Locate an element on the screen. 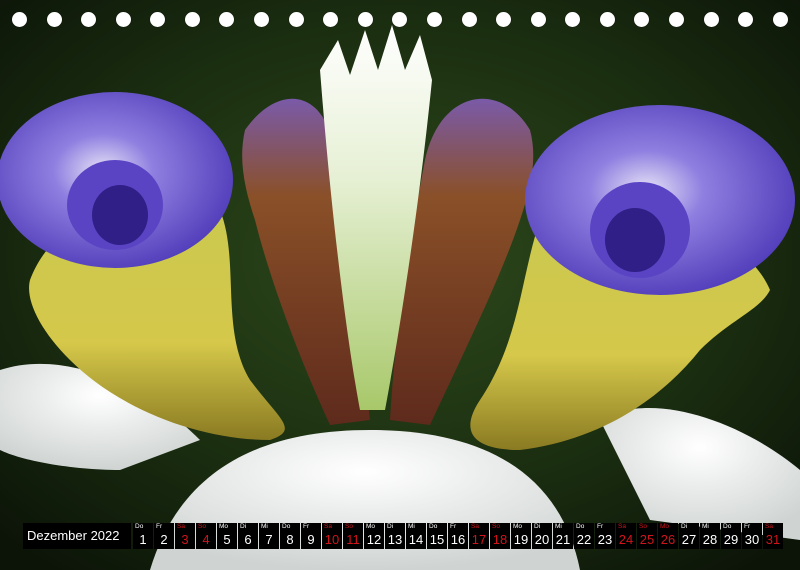 The height and width of the screenshot is (570, 800). day-number: 15 is located at coordinates (437, 539).